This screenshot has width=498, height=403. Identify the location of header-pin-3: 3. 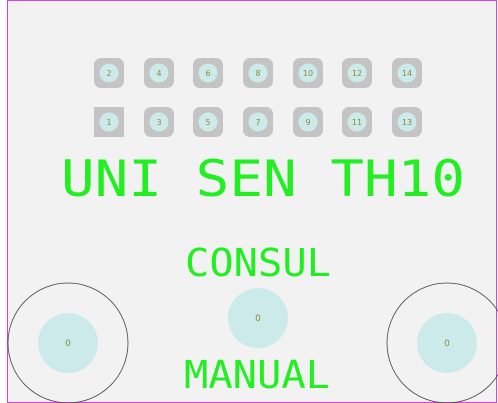
(159, 122).